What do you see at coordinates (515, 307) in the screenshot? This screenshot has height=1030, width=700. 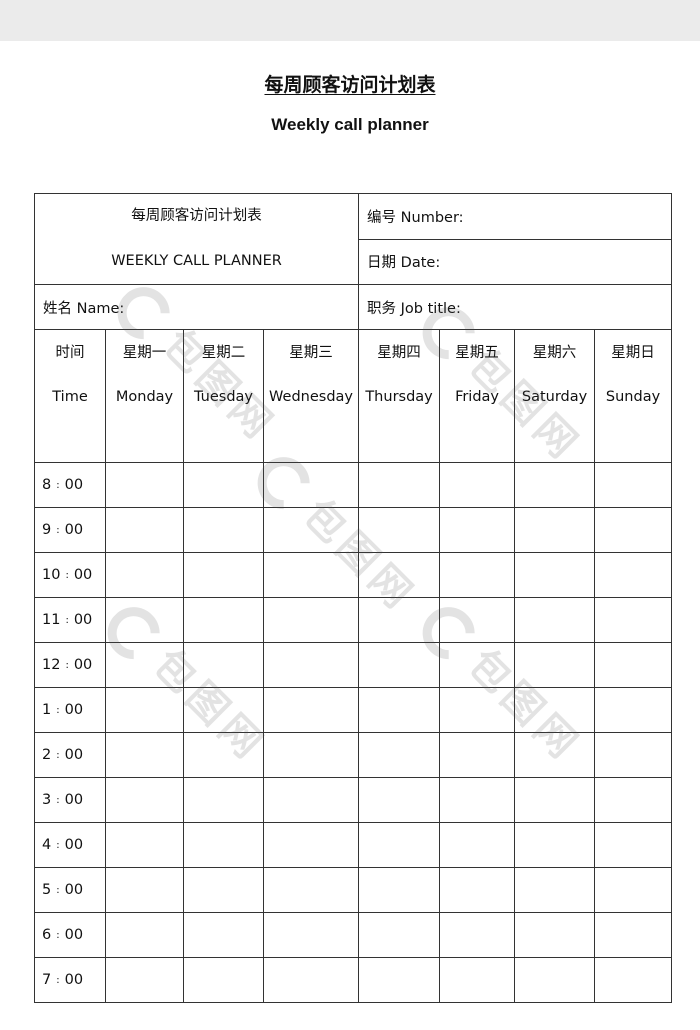 I see `job-title-field: 职务 Job title:` at bounding box center [515, 307].